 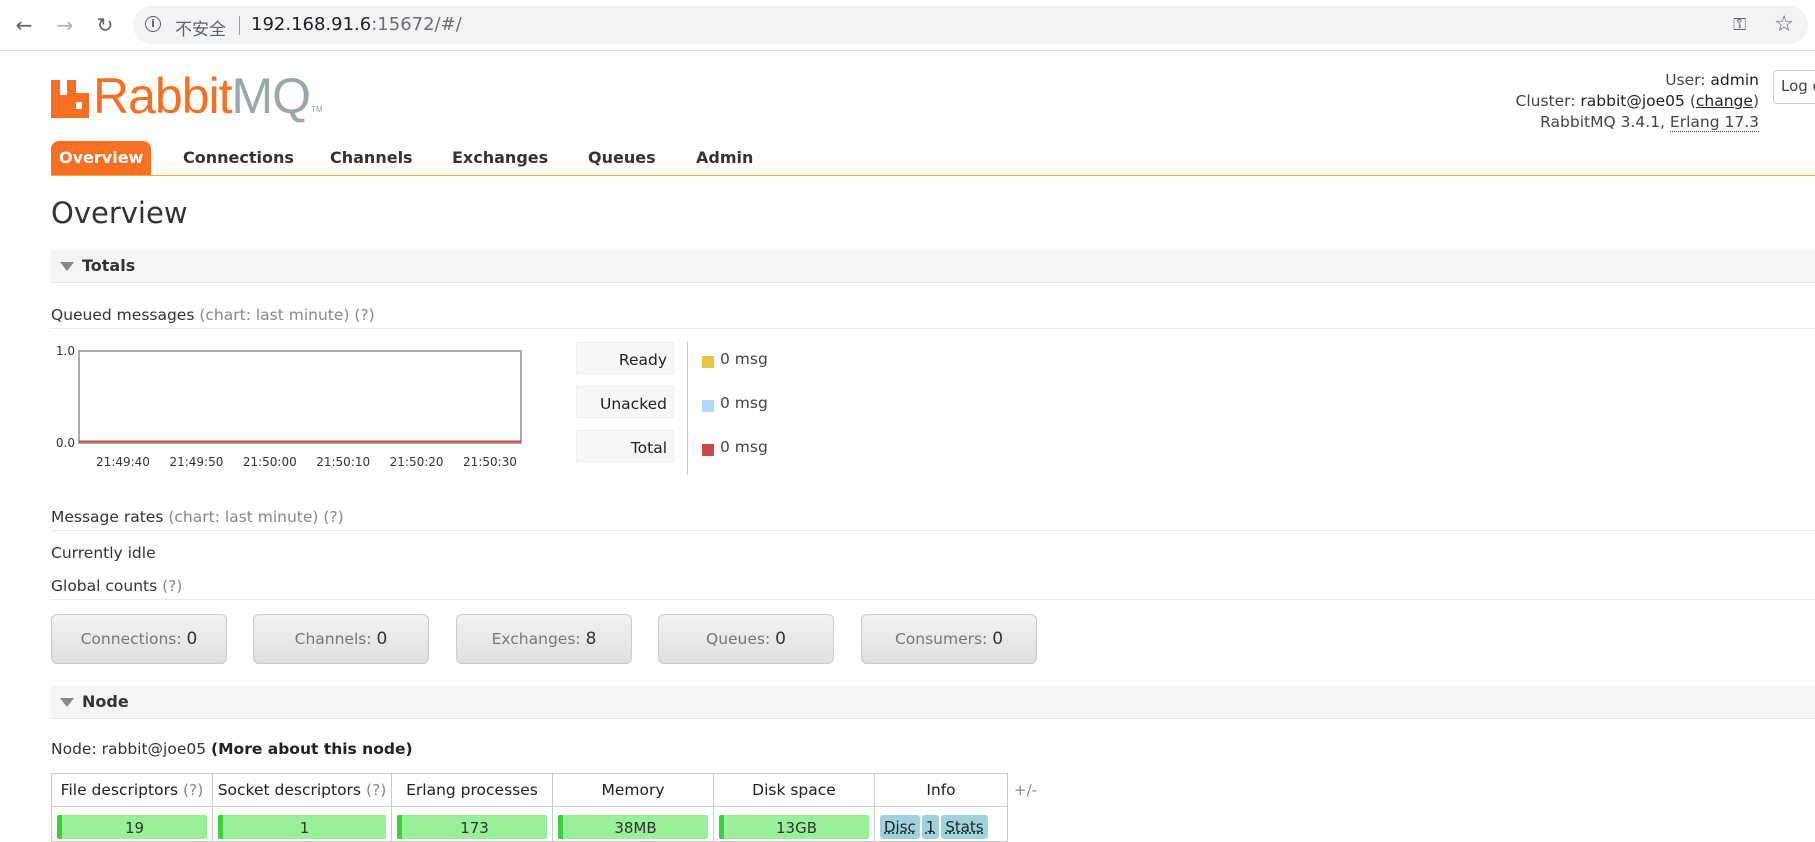 What do you see at coordinates (933, 702) in the screenshot?
I see `node-section-header: Node` at bounding box center [933, 702].